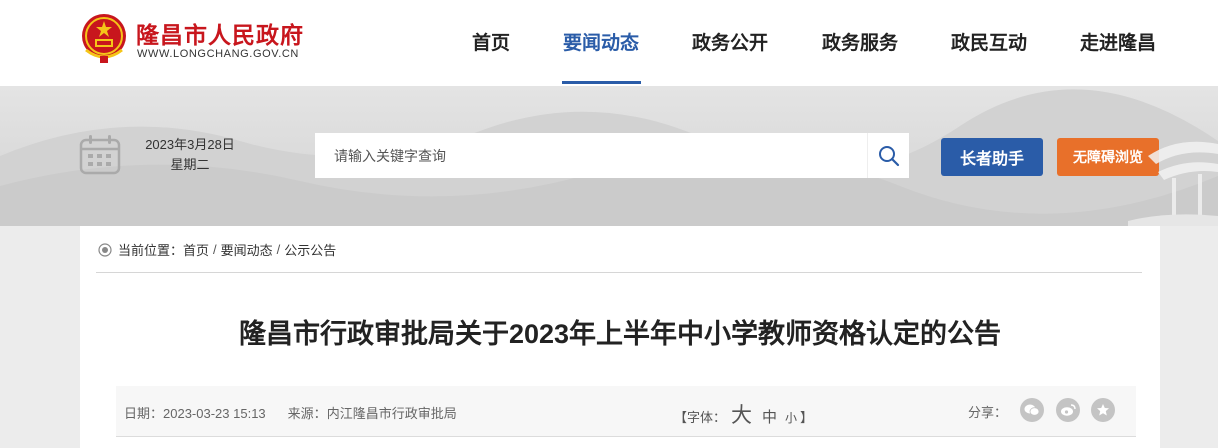 This screenshot has width=1218, height=448. What do you see at coordinates (989, 41) in the screenshot?
I see `nav-item-interaction: 政民互动` at bounding box center [989, 41].